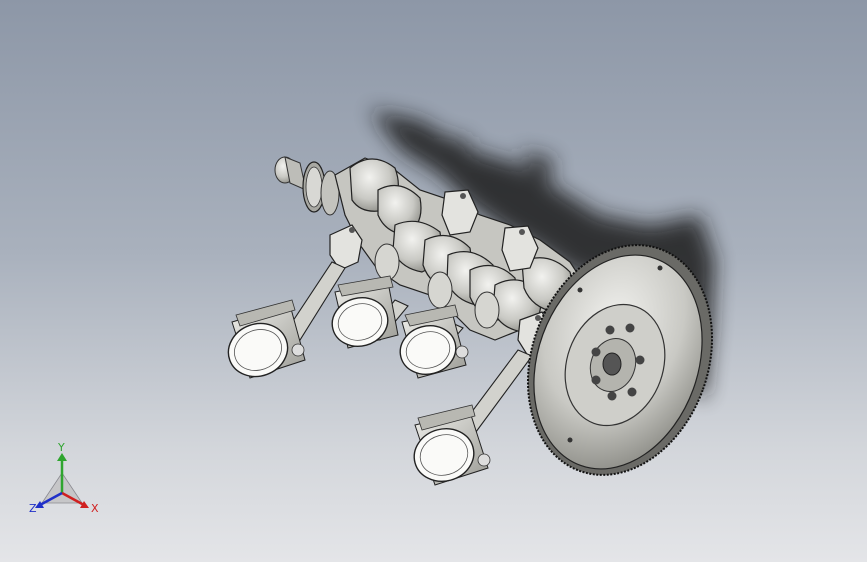 Image resolution: width=867 pixels, height=562 pixels. Describe the element at coordinates (67, 483) in the screenshot. I see `coordinate-triad: Y X Z` at that location.